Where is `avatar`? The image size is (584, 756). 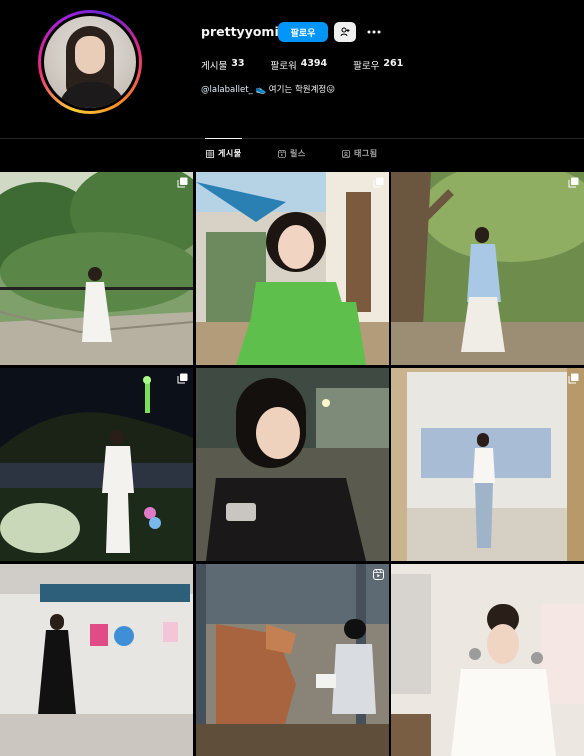 avatar is located at coordinates (90, 62).